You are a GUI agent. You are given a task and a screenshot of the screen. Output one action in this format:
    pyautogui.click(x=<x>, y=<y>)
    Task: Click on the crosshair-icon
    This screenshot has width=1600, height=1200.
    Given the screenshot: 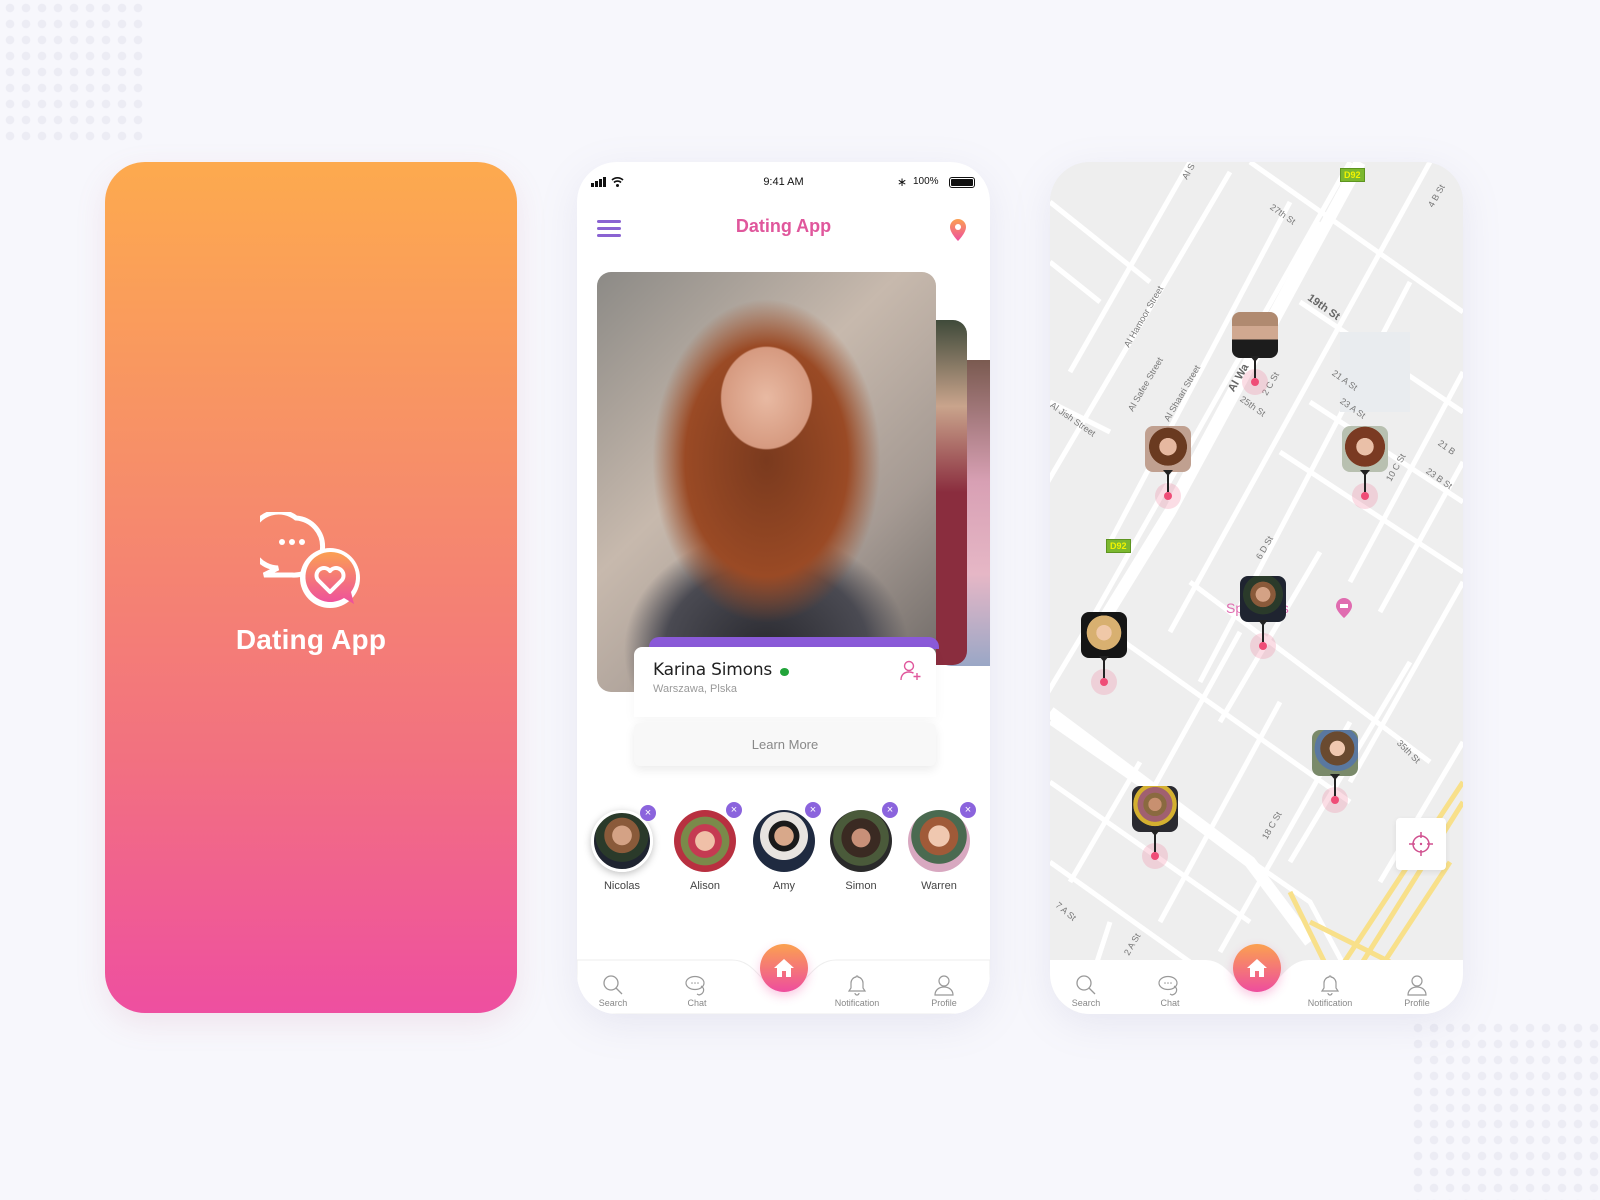 What is the action you would take?
    pyautogui.click(x=1421, y=844)
    